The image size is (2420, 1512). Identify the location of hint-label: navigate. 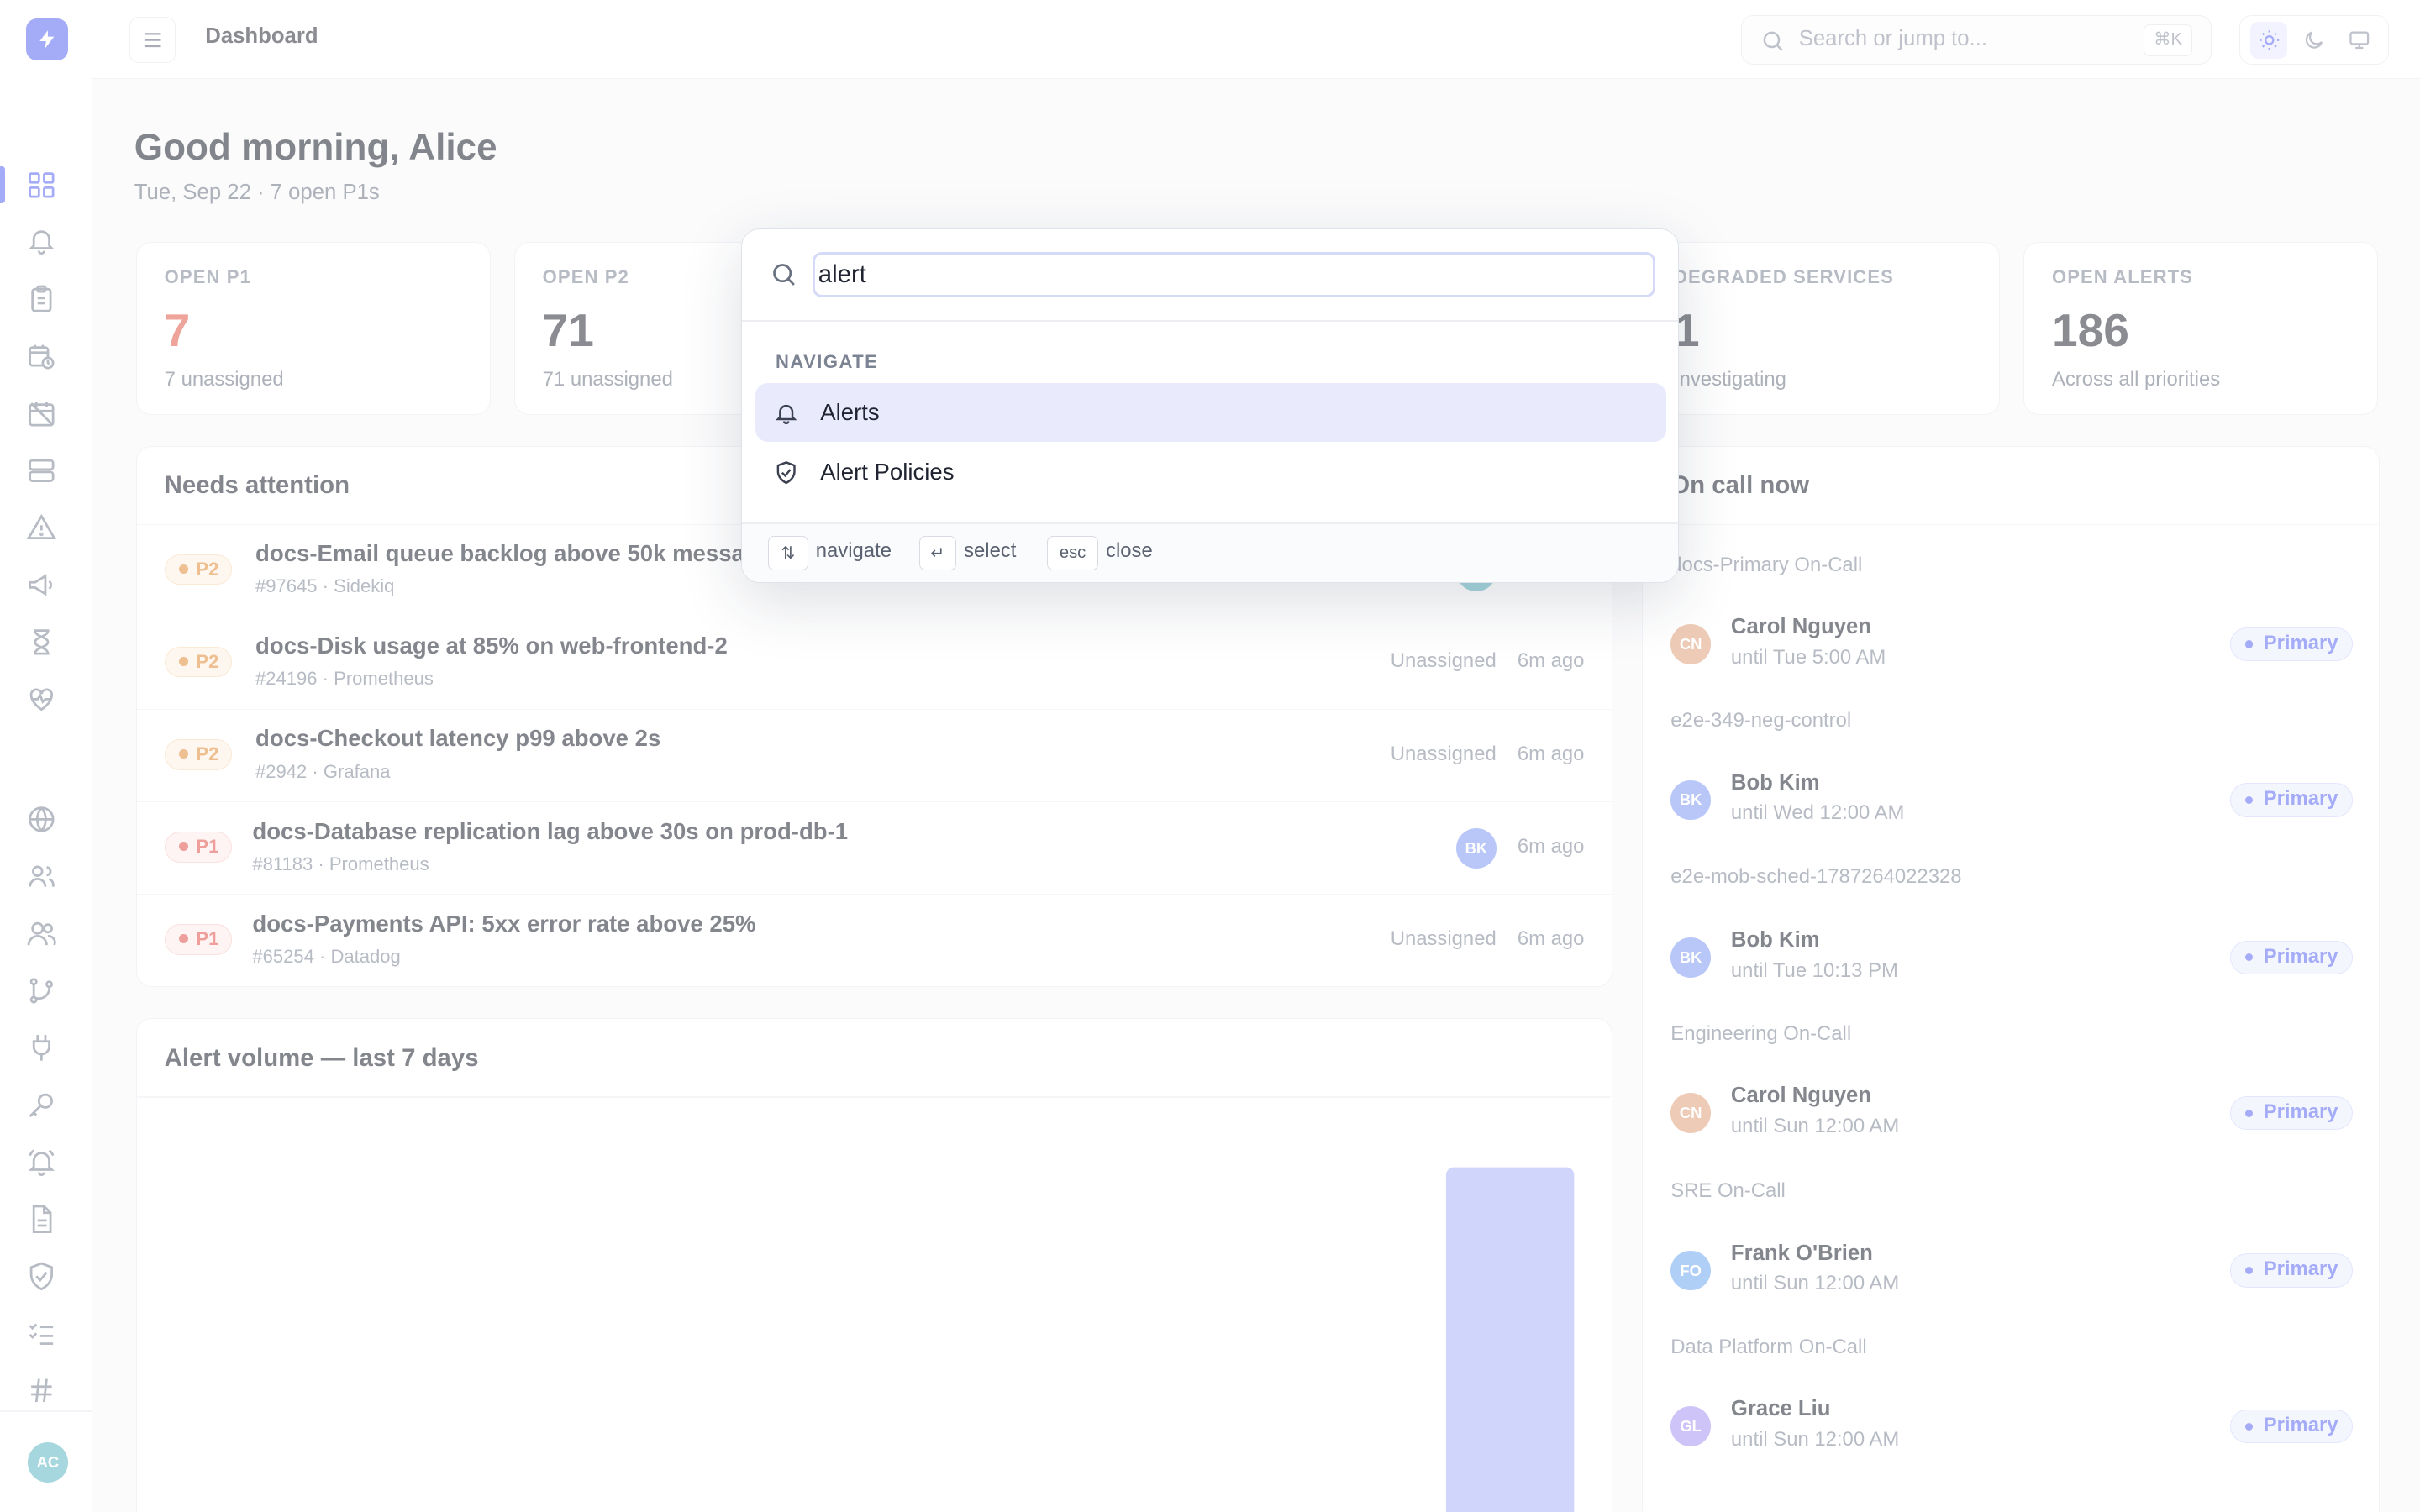
(854, 550).